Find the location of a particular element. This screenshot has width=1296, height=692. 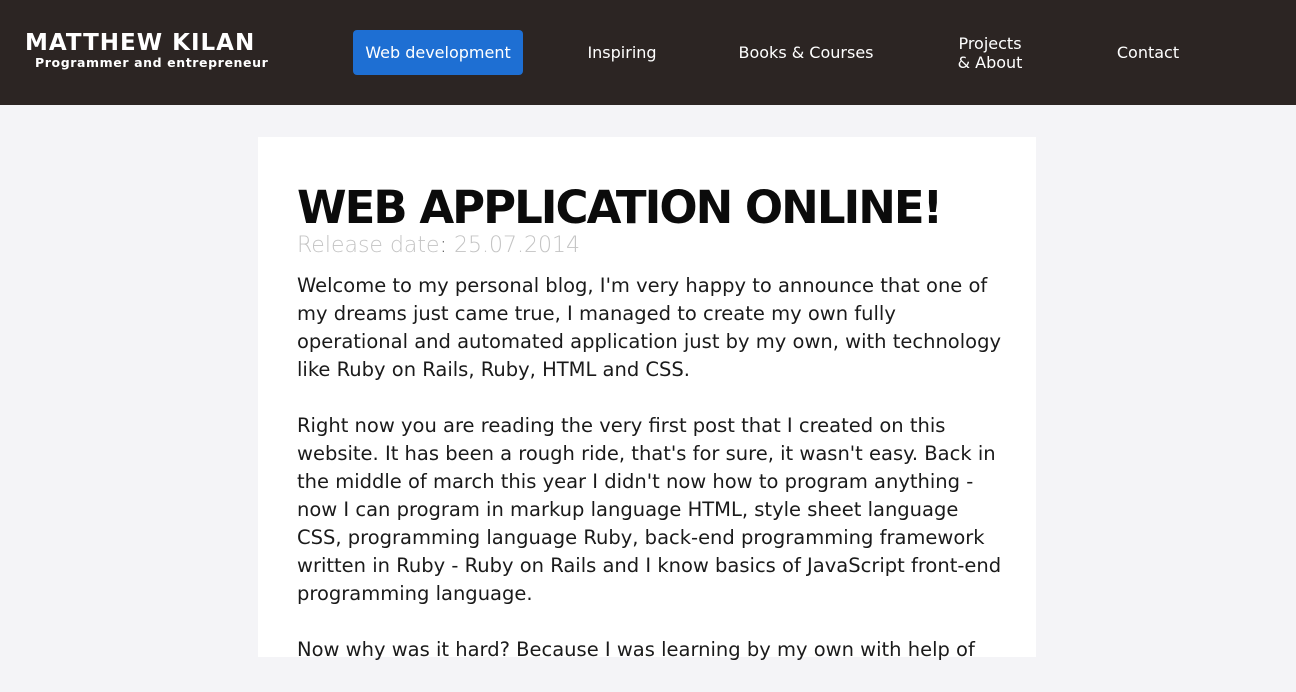

nav-inspiring: Inspiring is located at coordinates (622, 52).